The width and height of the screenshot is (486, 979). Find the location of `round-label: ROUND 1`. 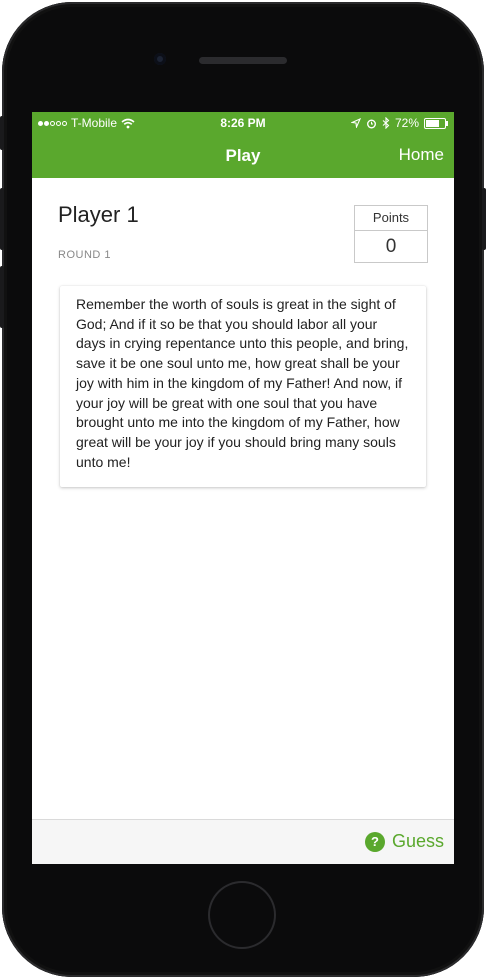

round-label: ROUND 1 is located at coordinates (85, 255).